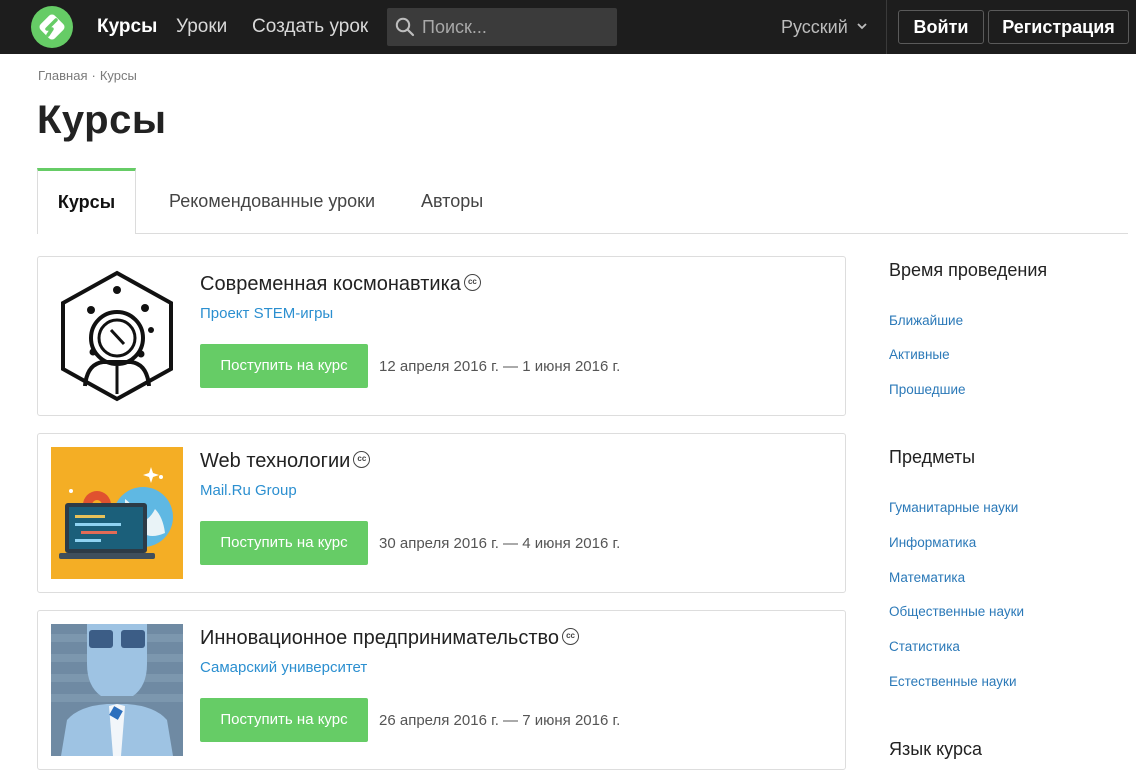  What do you see at coordinates (52, 27) in the screenshot?
I see `stepik-logo` at bounding box center [52, 27].